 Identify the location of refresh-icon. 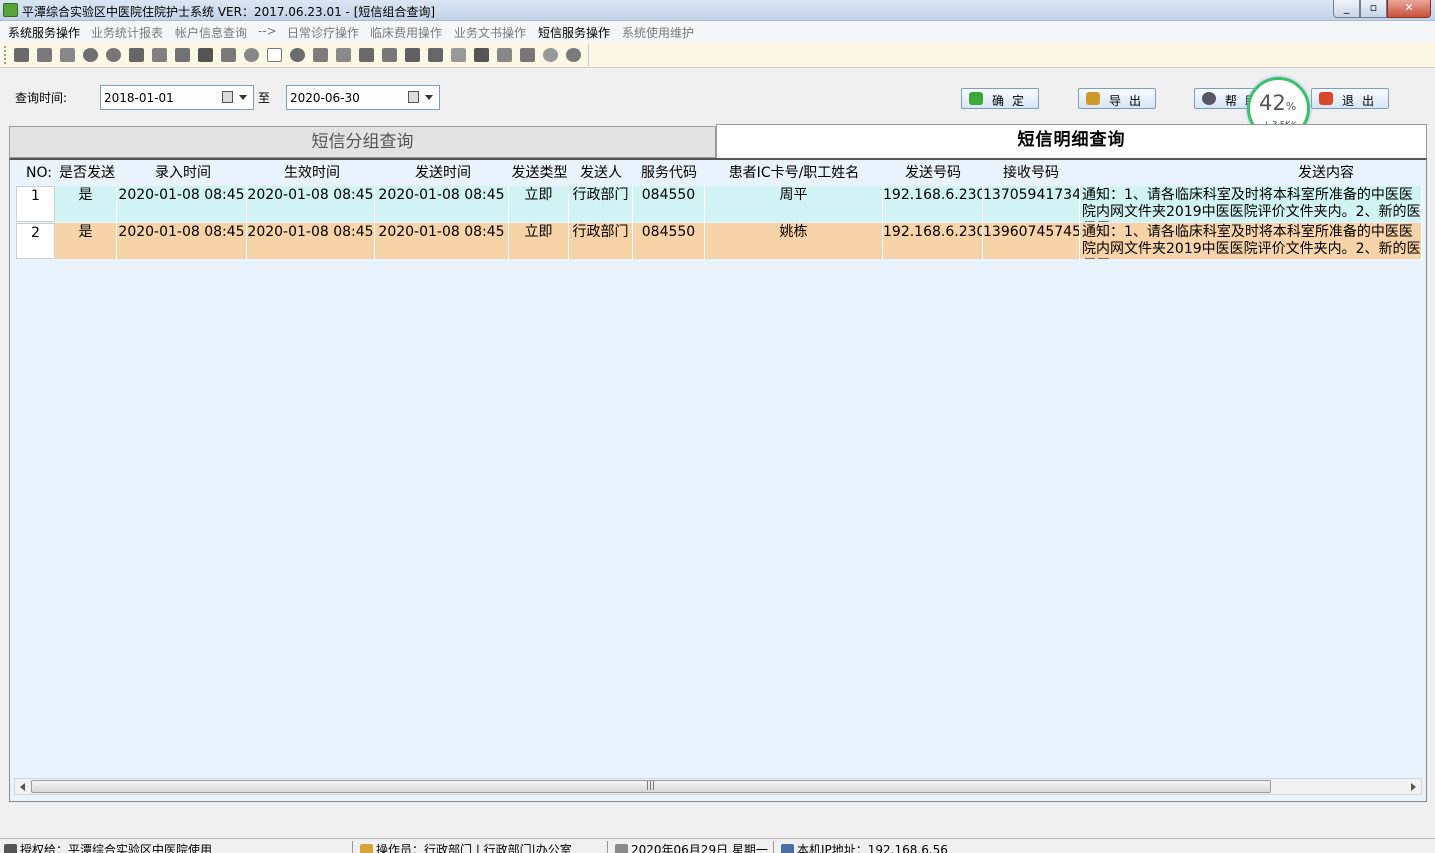
(573, 55).